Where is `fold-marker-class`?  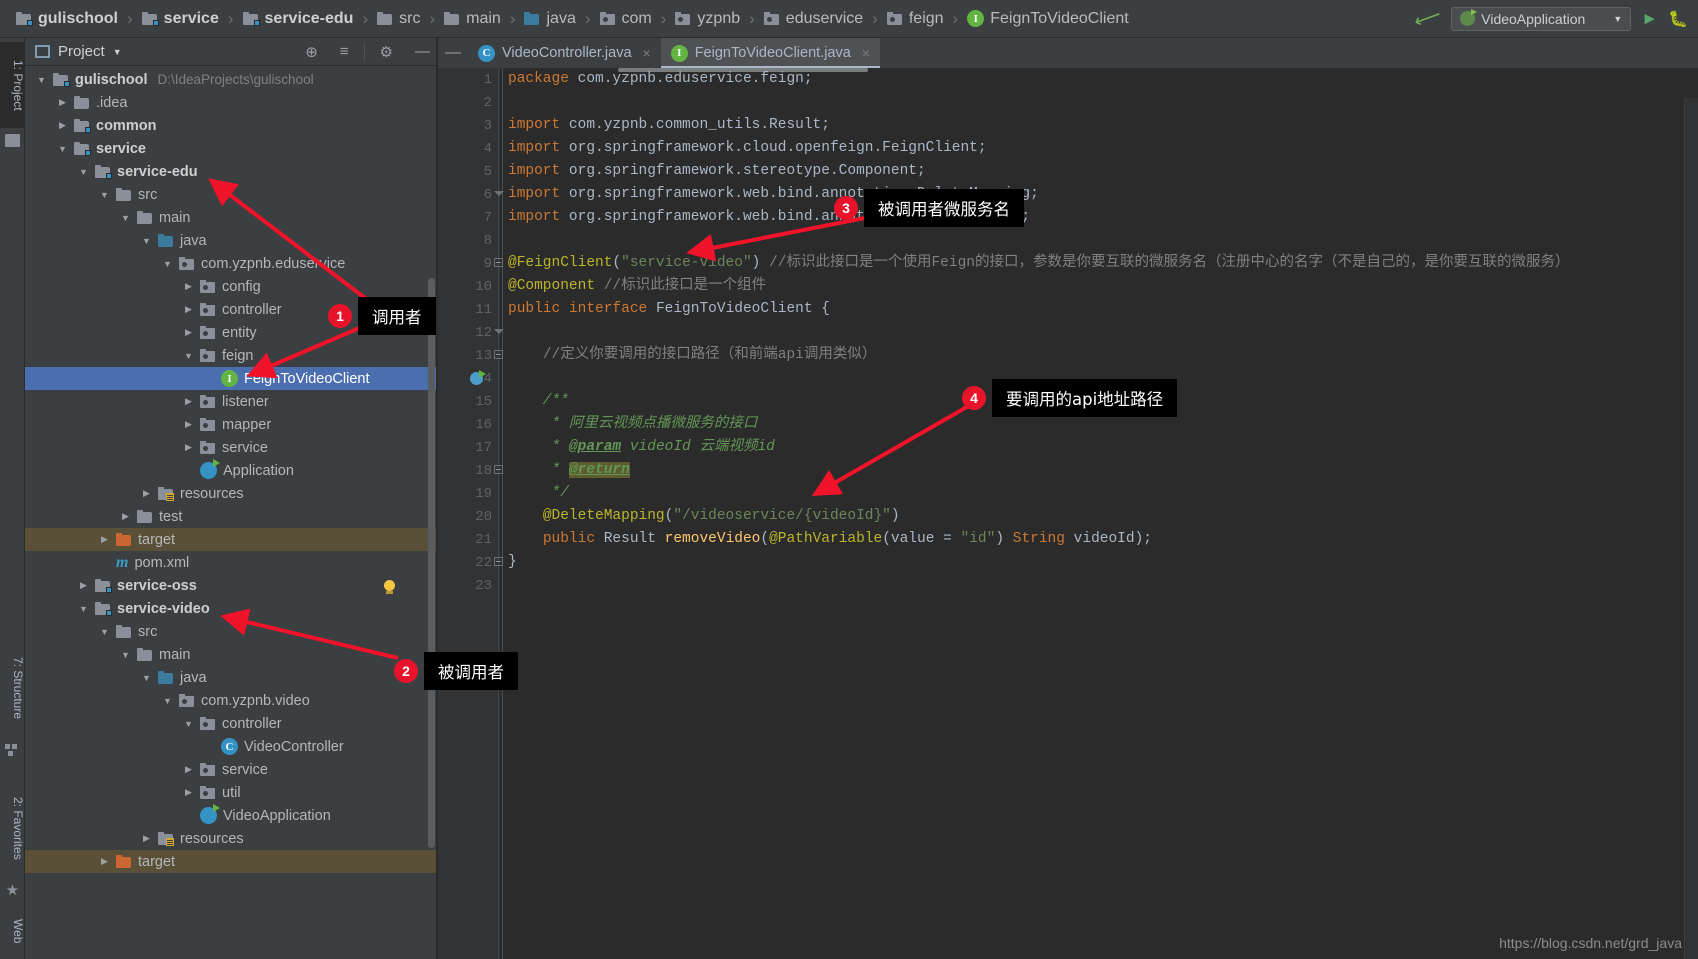 fold-marker-class is located at coordinates (499, 331).